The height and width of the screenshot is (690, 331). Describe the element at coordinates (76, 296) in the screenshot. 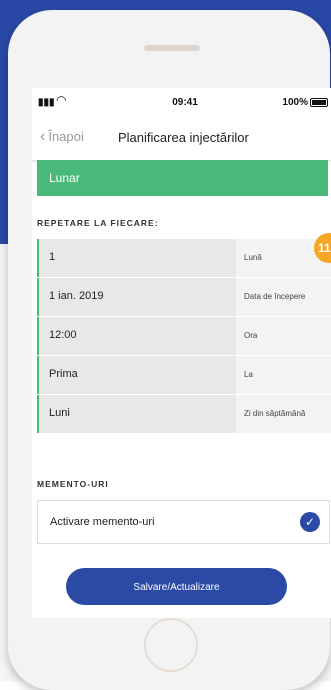

I see `field-value: 1 ian. 2019` at that location.